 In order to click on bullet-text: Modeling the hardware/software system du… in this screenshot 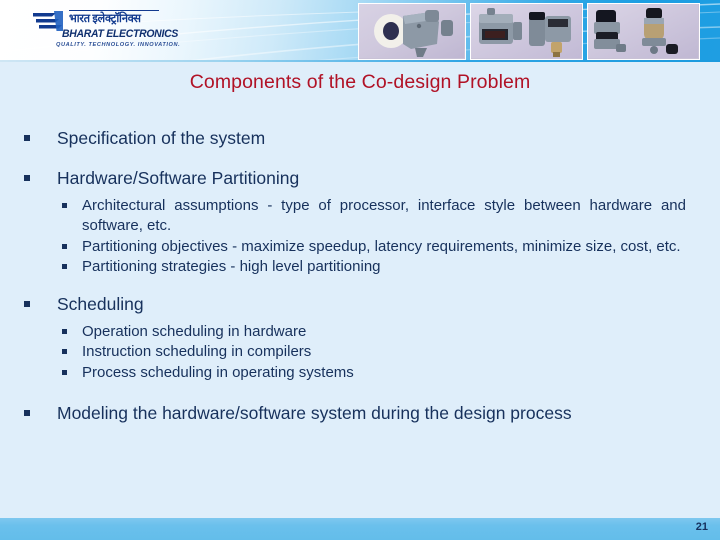, I will do `click(314, 413)`.